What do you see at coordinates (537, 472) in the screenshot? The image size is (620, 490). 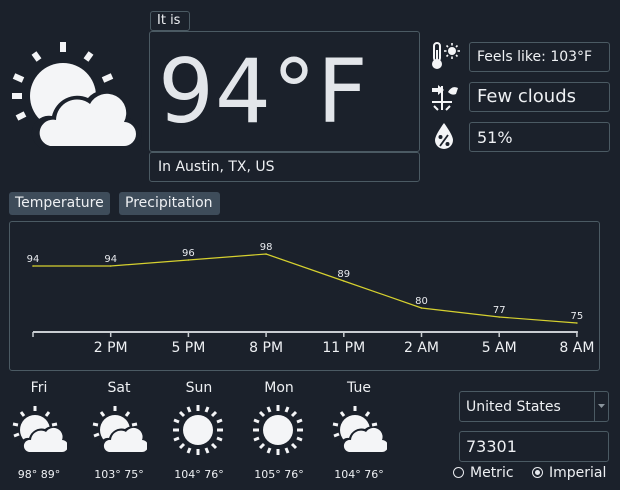 I see `radio-imperial-indicator` at bounding box center [537, 472].